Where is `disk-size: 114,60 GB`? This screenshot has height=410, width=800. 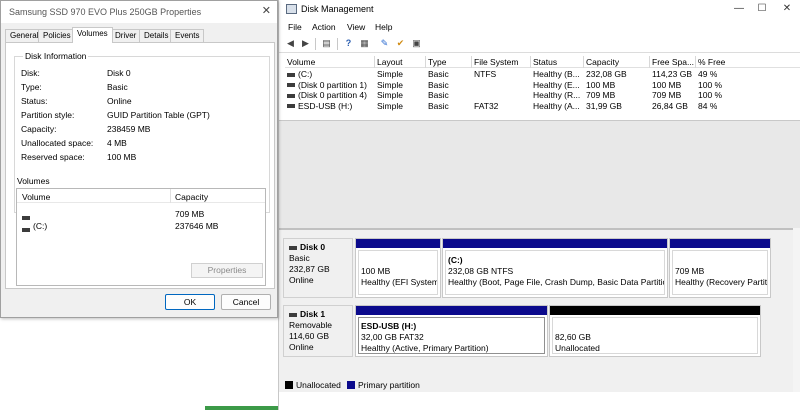 disk-size: 114,60 GB is located at coordinates (309, 336).